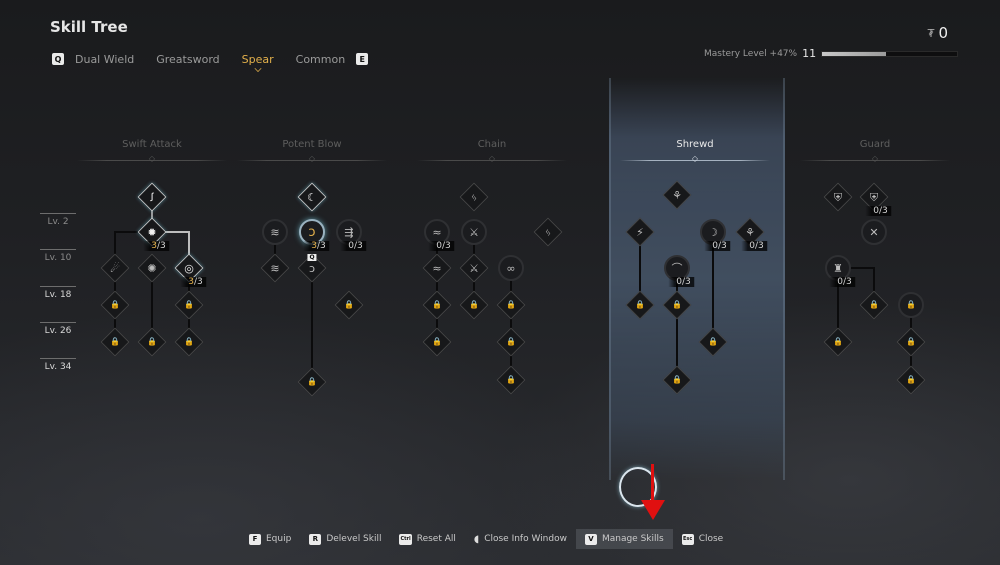 This screenshot has width=1000, height=565. What do you see at coordinates (511, 268) in the screenshot?
I see `skill-node-chain-7: ∞` at bounding box center [511, 268].